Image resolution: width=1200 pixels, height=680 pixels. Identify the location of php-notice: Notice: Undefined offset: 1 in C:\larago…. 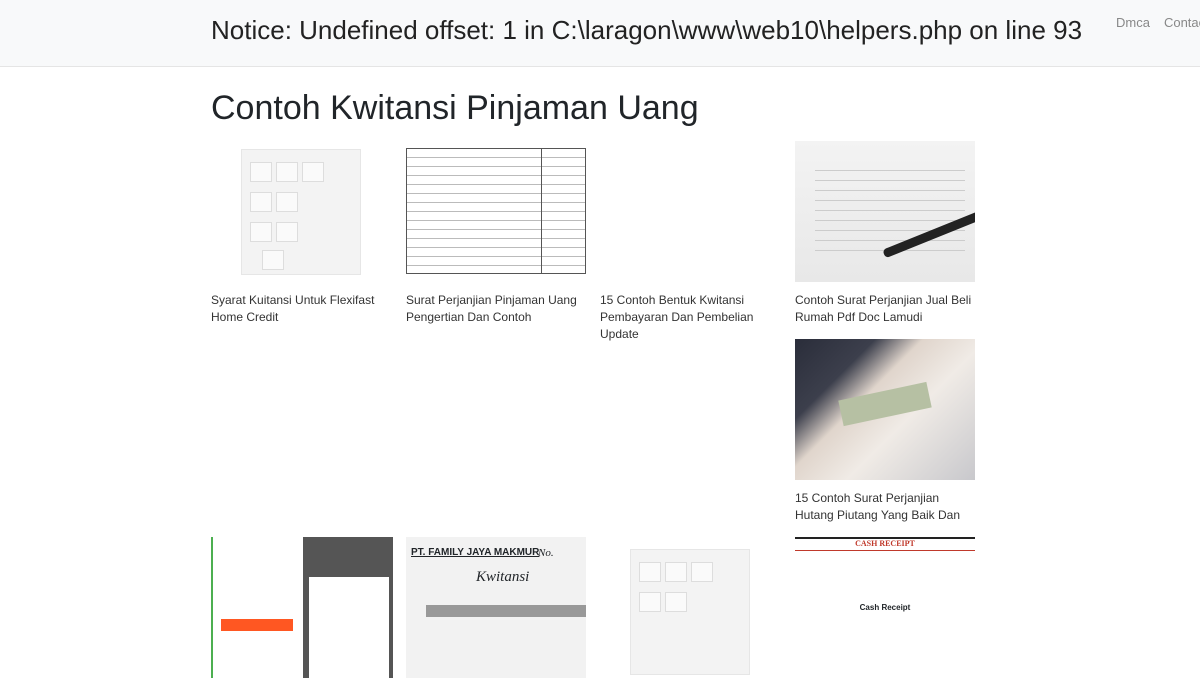
(647, 30).